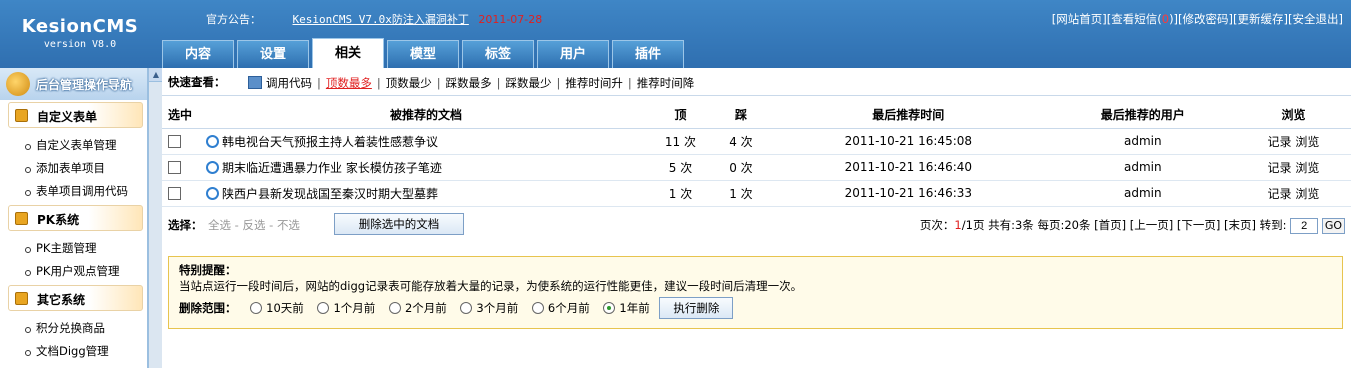  What do you see at coordinates (409, 83) in the screenshot?
I see `quick-least-up: 顶数最少` at bounding box center [409, 83].